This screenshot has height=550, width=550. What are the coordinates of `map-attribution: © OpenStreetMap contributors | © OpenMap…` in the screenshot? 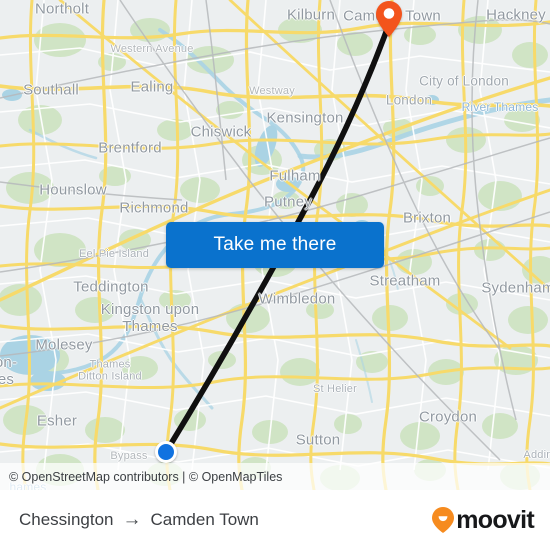 It's located at (275, 476).